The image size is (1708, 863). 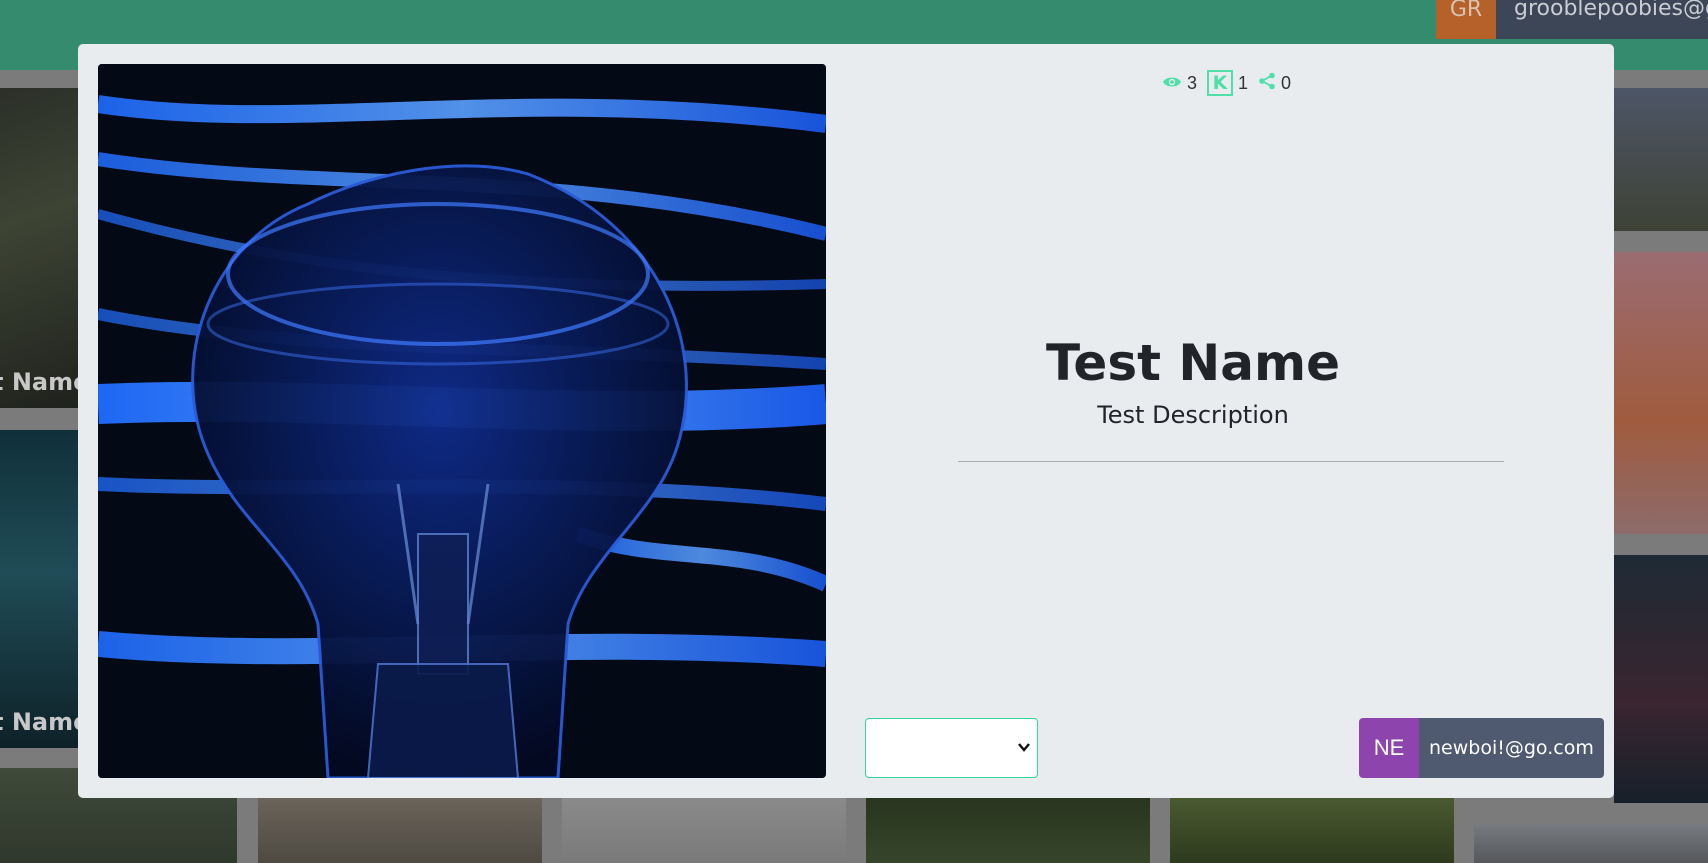 I want to click on eye-icon, so click(x=1172, y=83).